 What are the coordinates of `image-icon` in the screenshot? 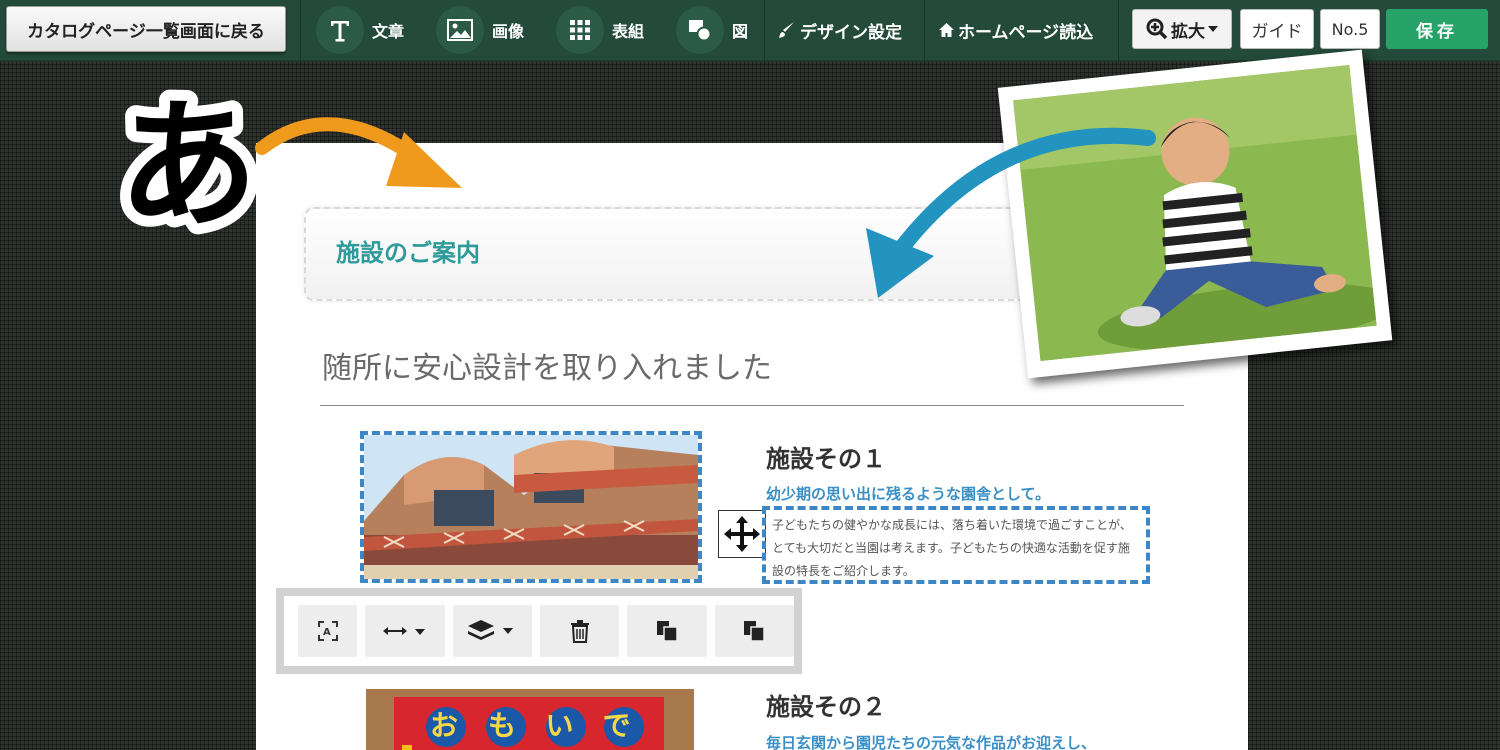 It's located at (460, 30).